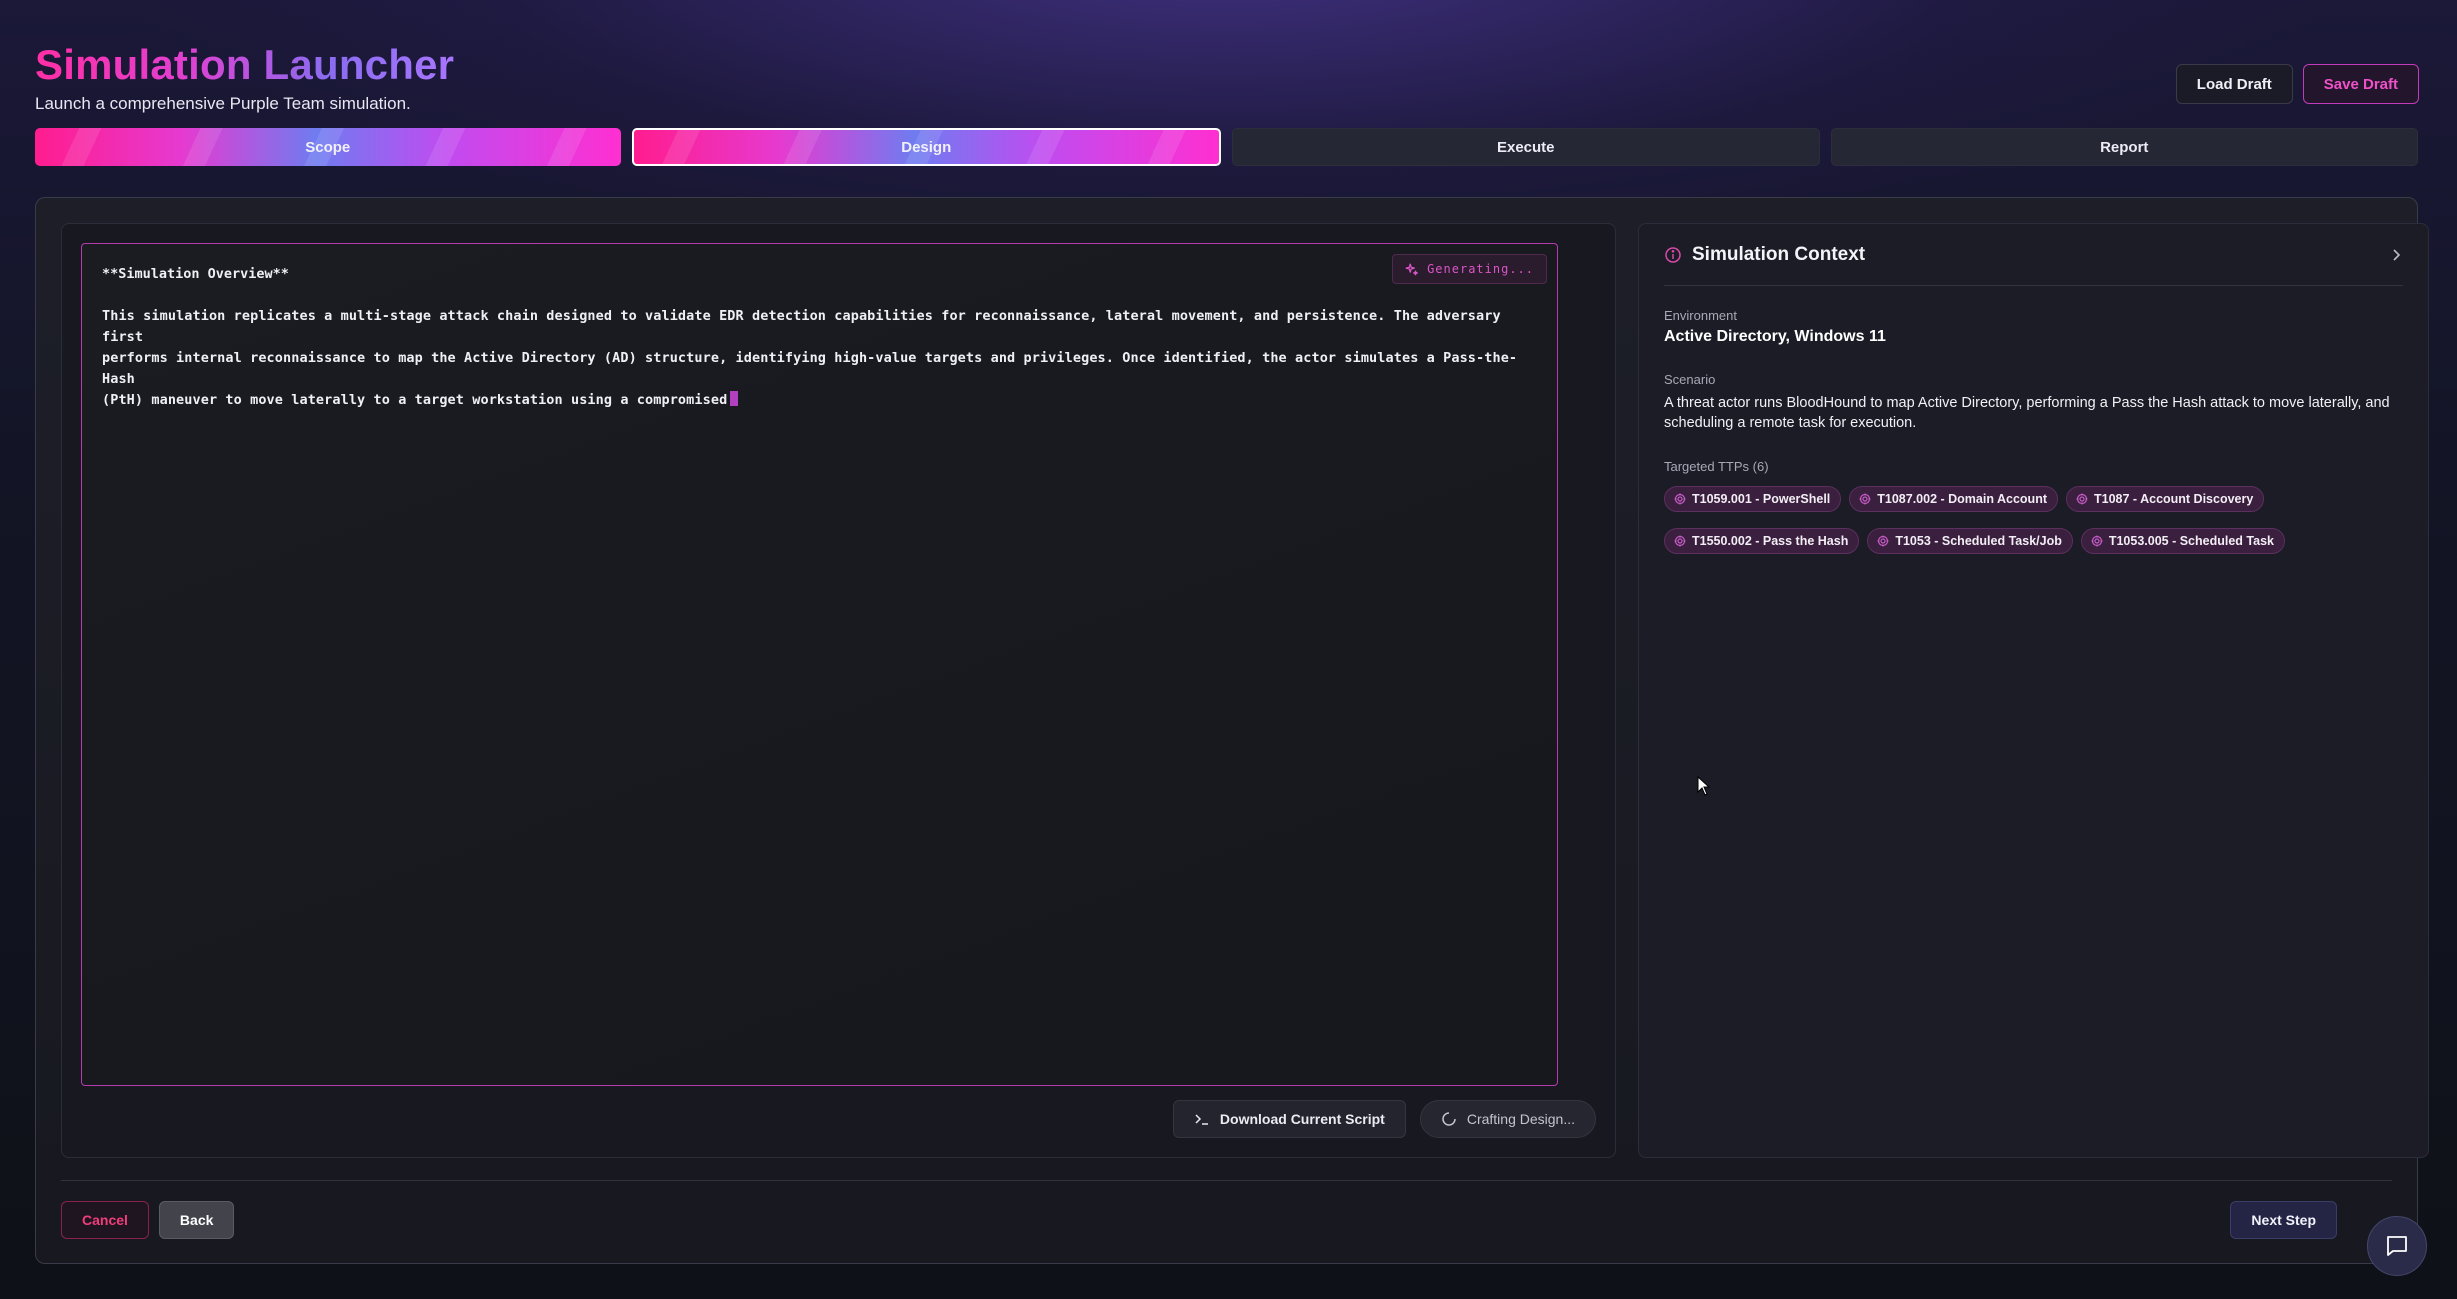  Describe the element at coordinates (2297, 84) in the screenshot. I see `draft-actions: Load Draft Save Draft` at that location.